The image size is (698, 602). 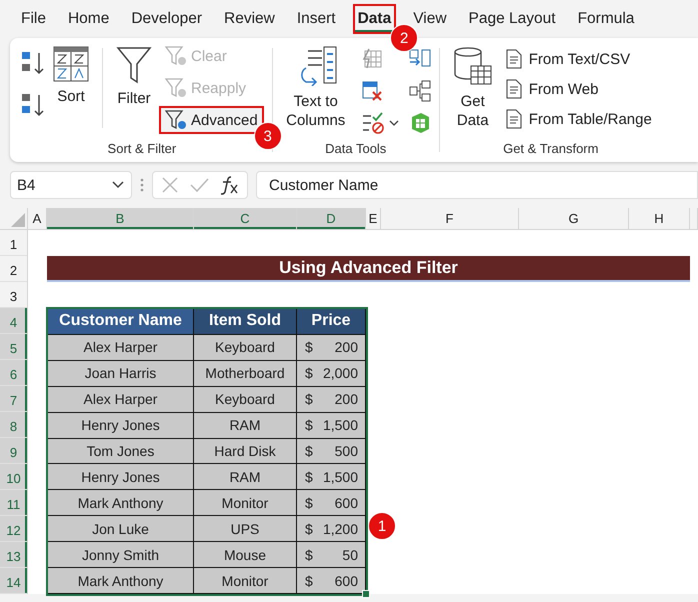 I want to click on column-header: C, so click(x=245, y=218).